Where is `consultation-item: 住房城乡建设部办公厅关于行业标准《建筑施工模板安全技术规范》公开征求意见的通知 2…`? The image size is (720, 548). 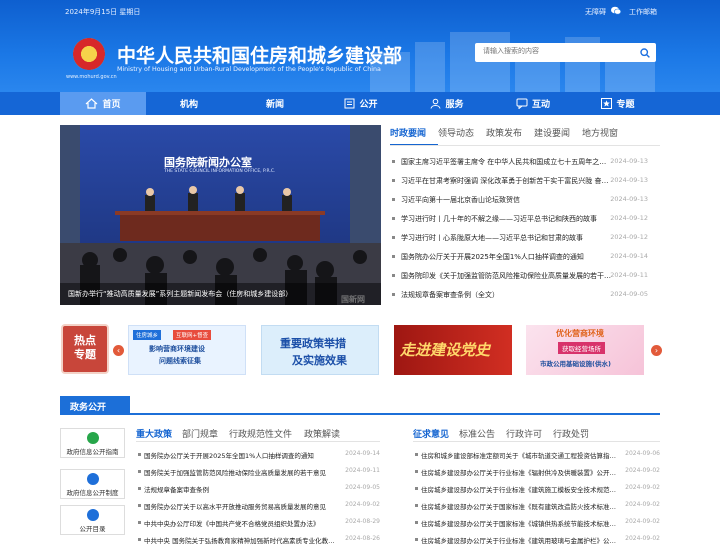 consultation-item: 住房城乡建设部办公厅关于行业标准《建筑施工模板安全技术规范》公开征求意见的通知 2… is located at coordinates (536, 488).